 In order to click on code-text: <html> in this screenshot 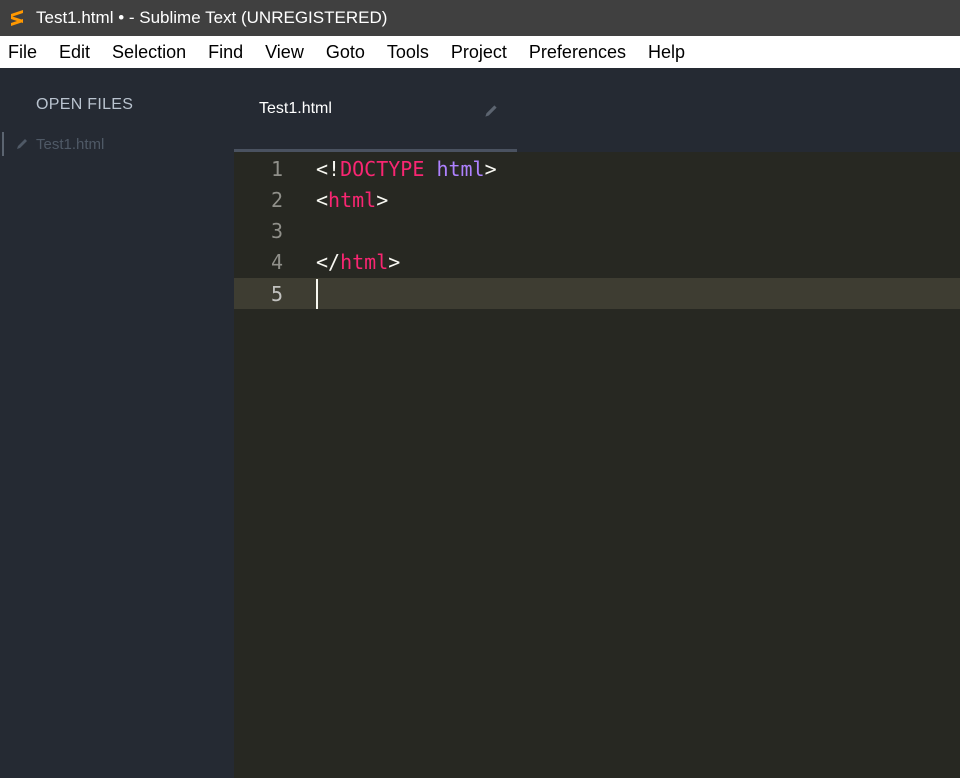, I will do `click(352, 200)`.